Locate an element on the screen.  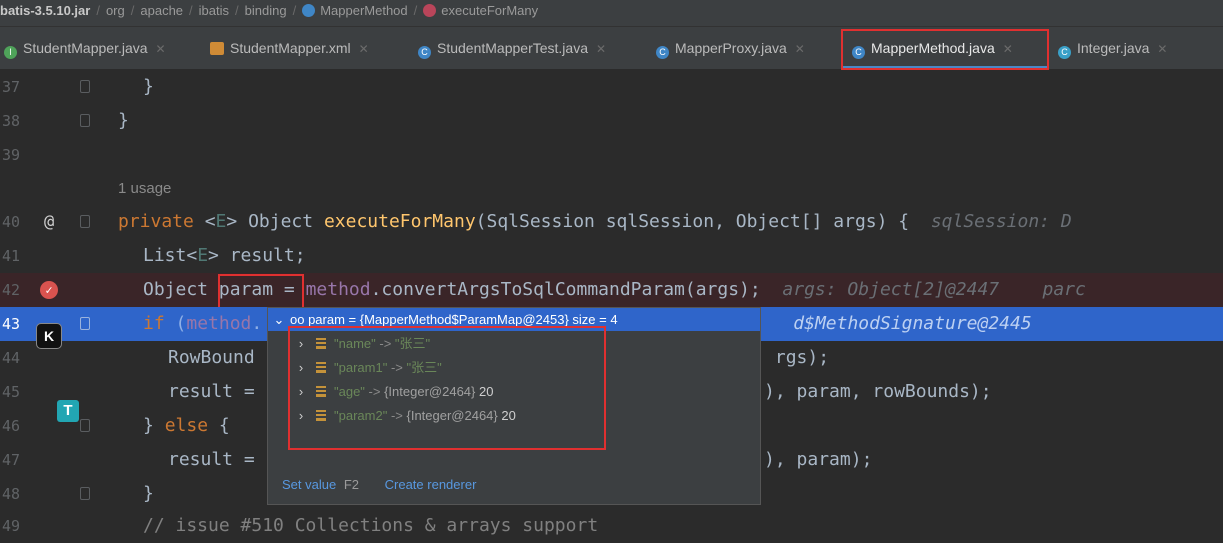
breadcrumb-class-label: MapperMethod is located at coordinates (364, 10).